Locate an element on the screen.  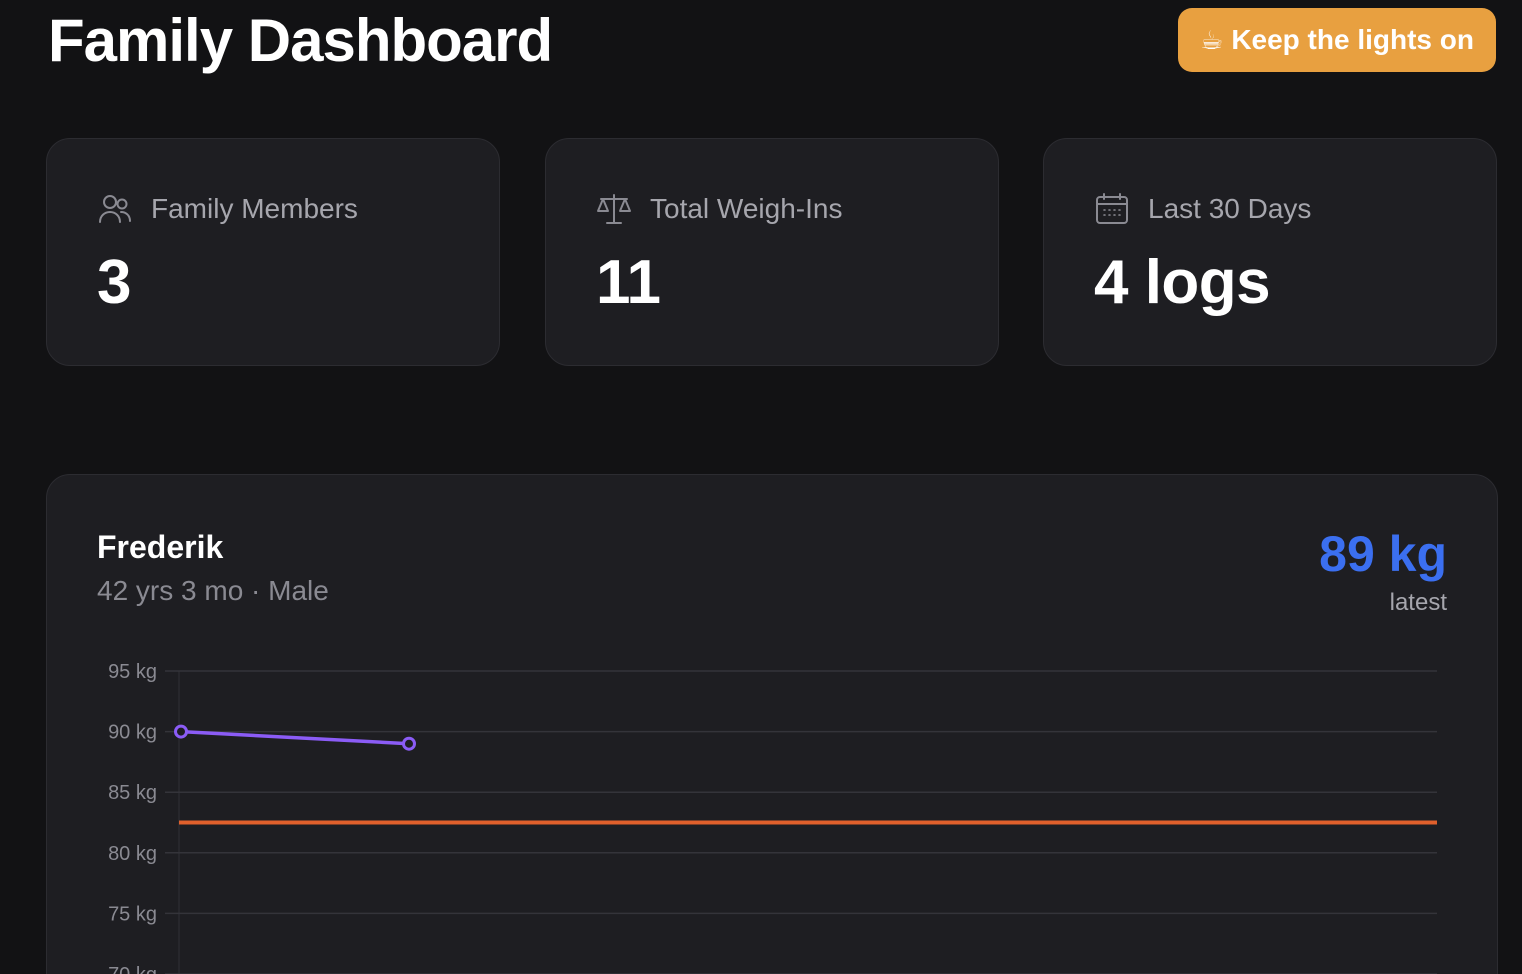
users-icon is located at coordinates (115, 209).